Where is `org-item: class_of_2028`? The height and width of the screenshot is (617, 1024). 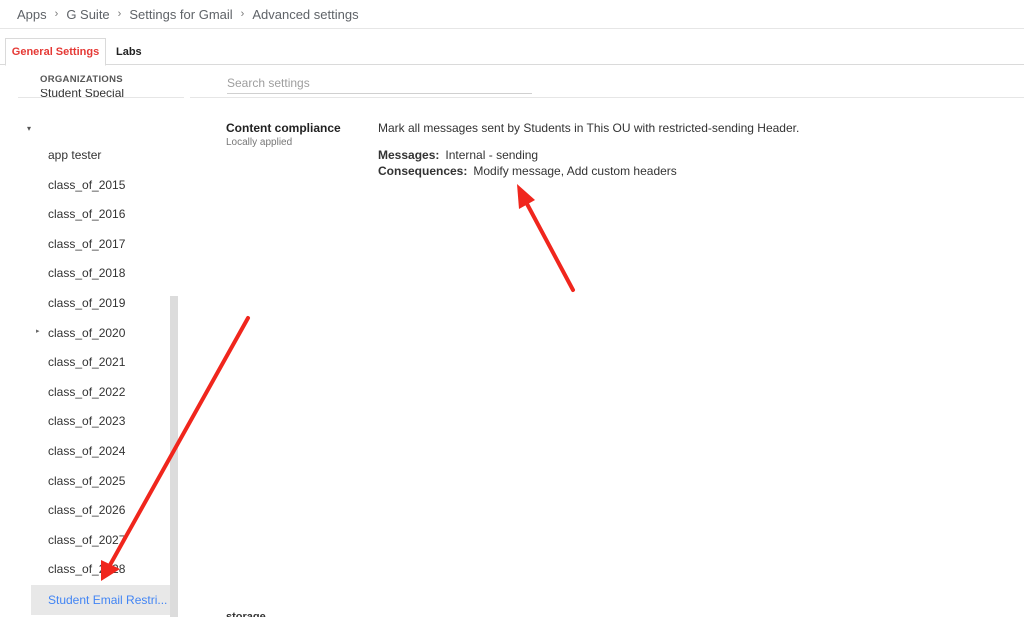 org-item: class_of_2028 is located at coordinates (86, 569).